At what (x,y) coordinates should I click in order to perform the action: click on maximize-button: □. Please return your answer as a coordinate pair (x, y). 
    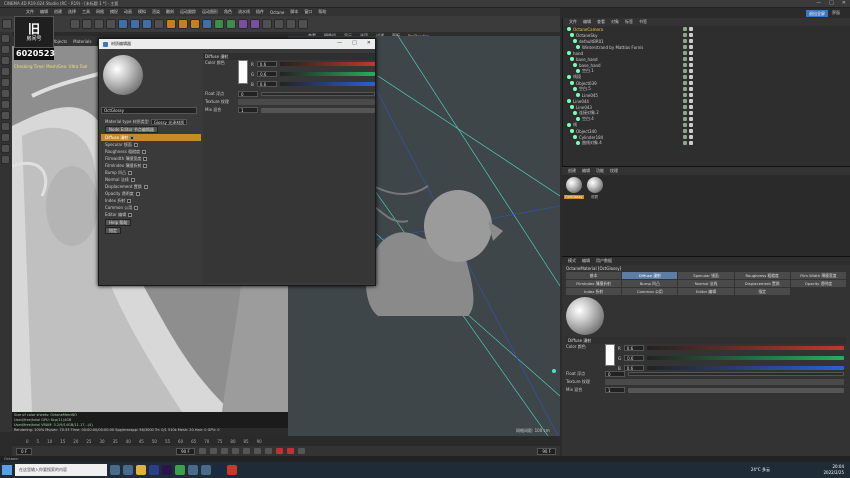
    Looking at the image, I should click on (831, 3).